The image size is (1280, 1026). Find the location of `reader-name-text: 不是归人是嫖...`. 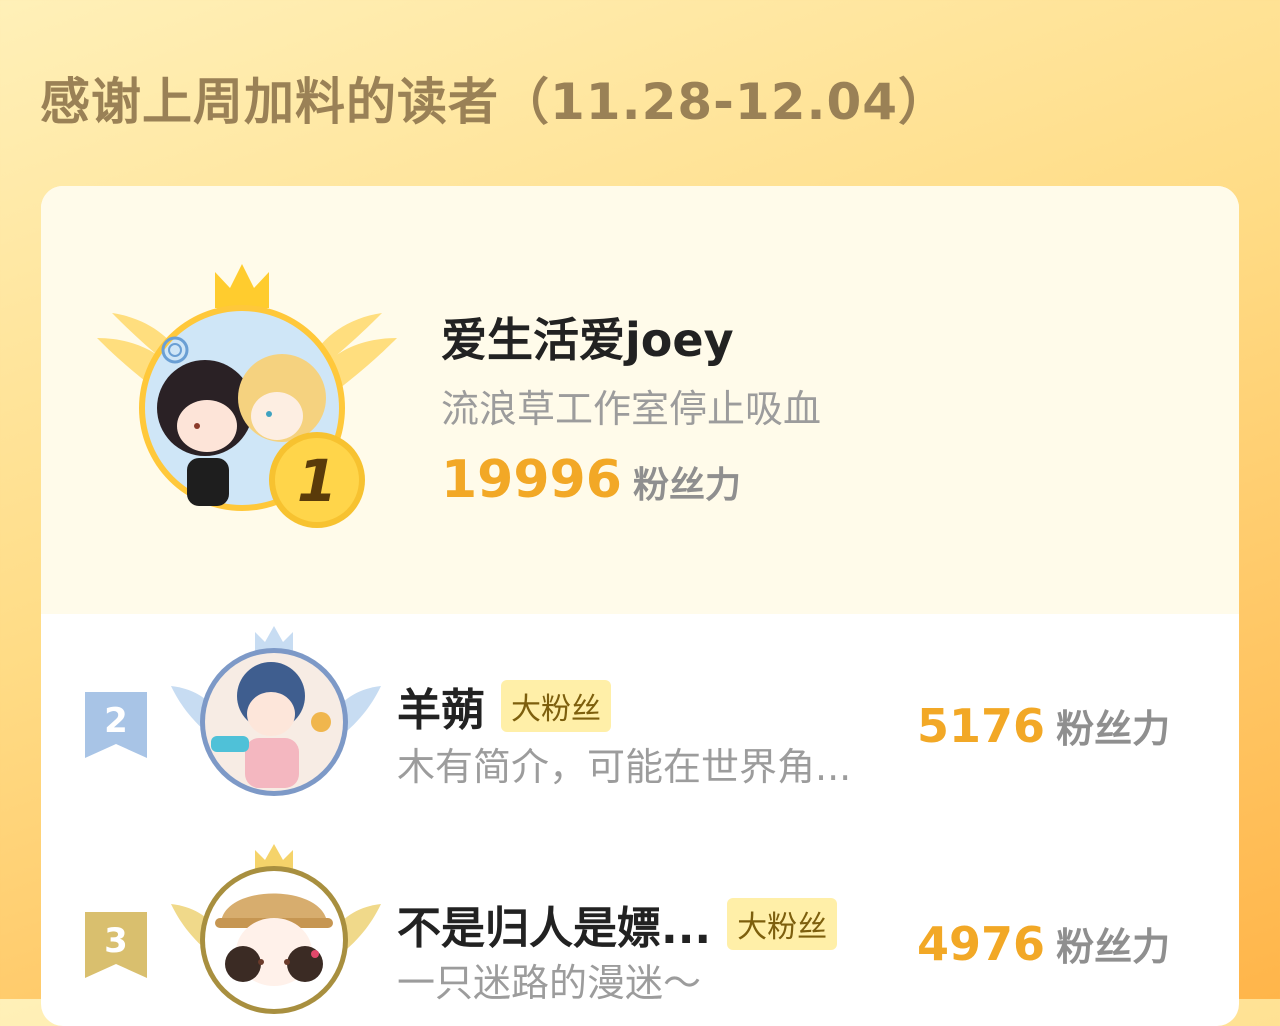

reader-name-text: 不是归人是嫖... is located at coordinates (554, 928).